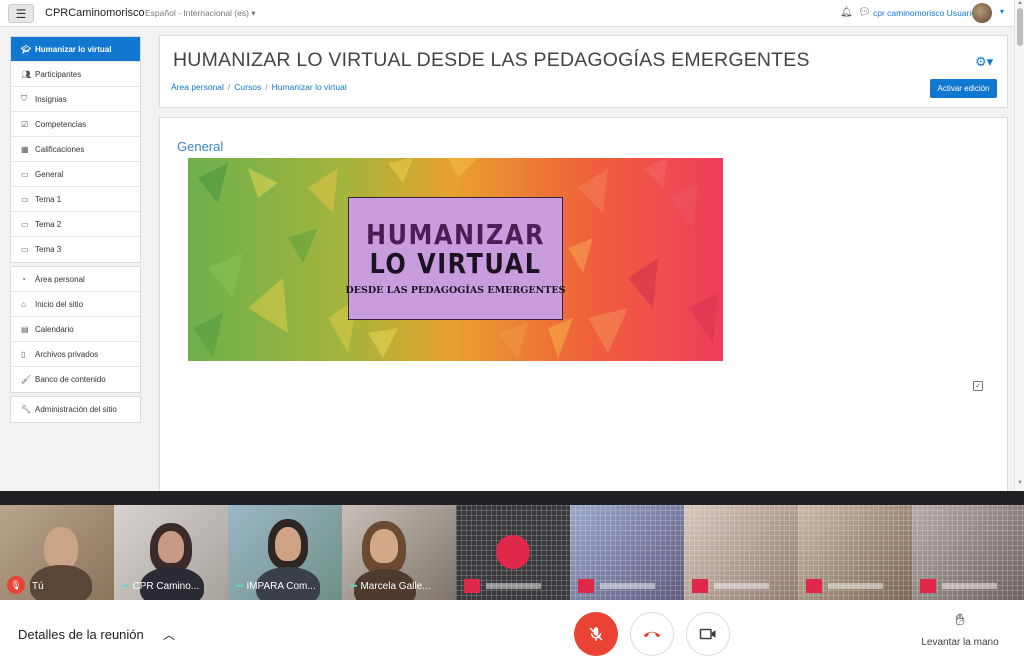  I want to click on sidebar-item-label: Tema 1, so click(48, 199).